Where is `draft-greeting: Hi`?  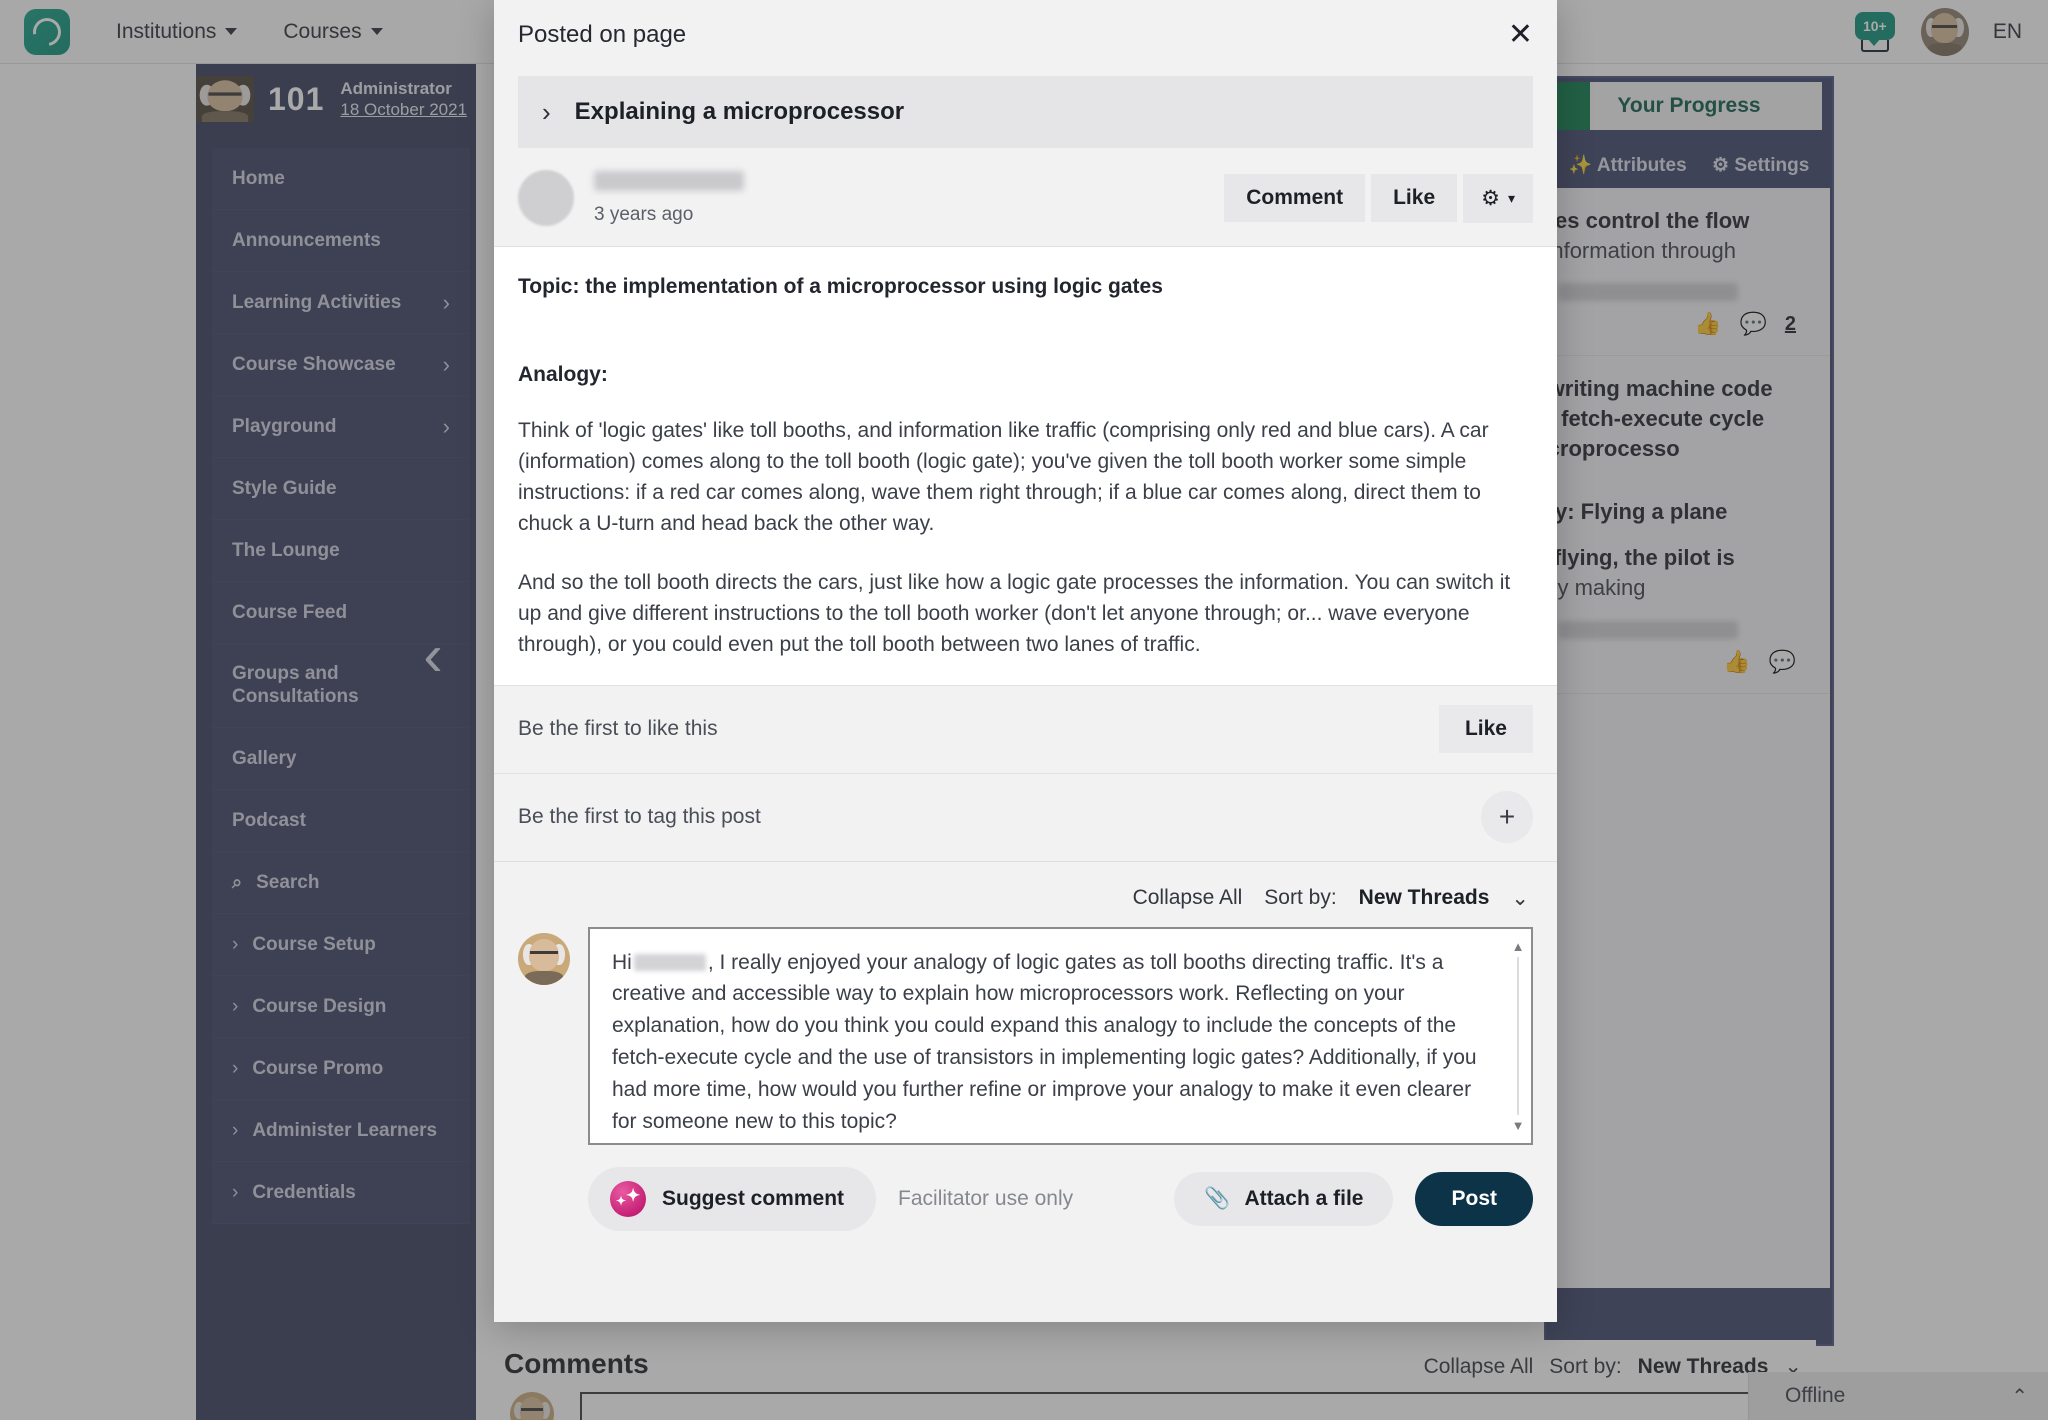
draft-greeting: Hi is located at coordinates (622, 962).